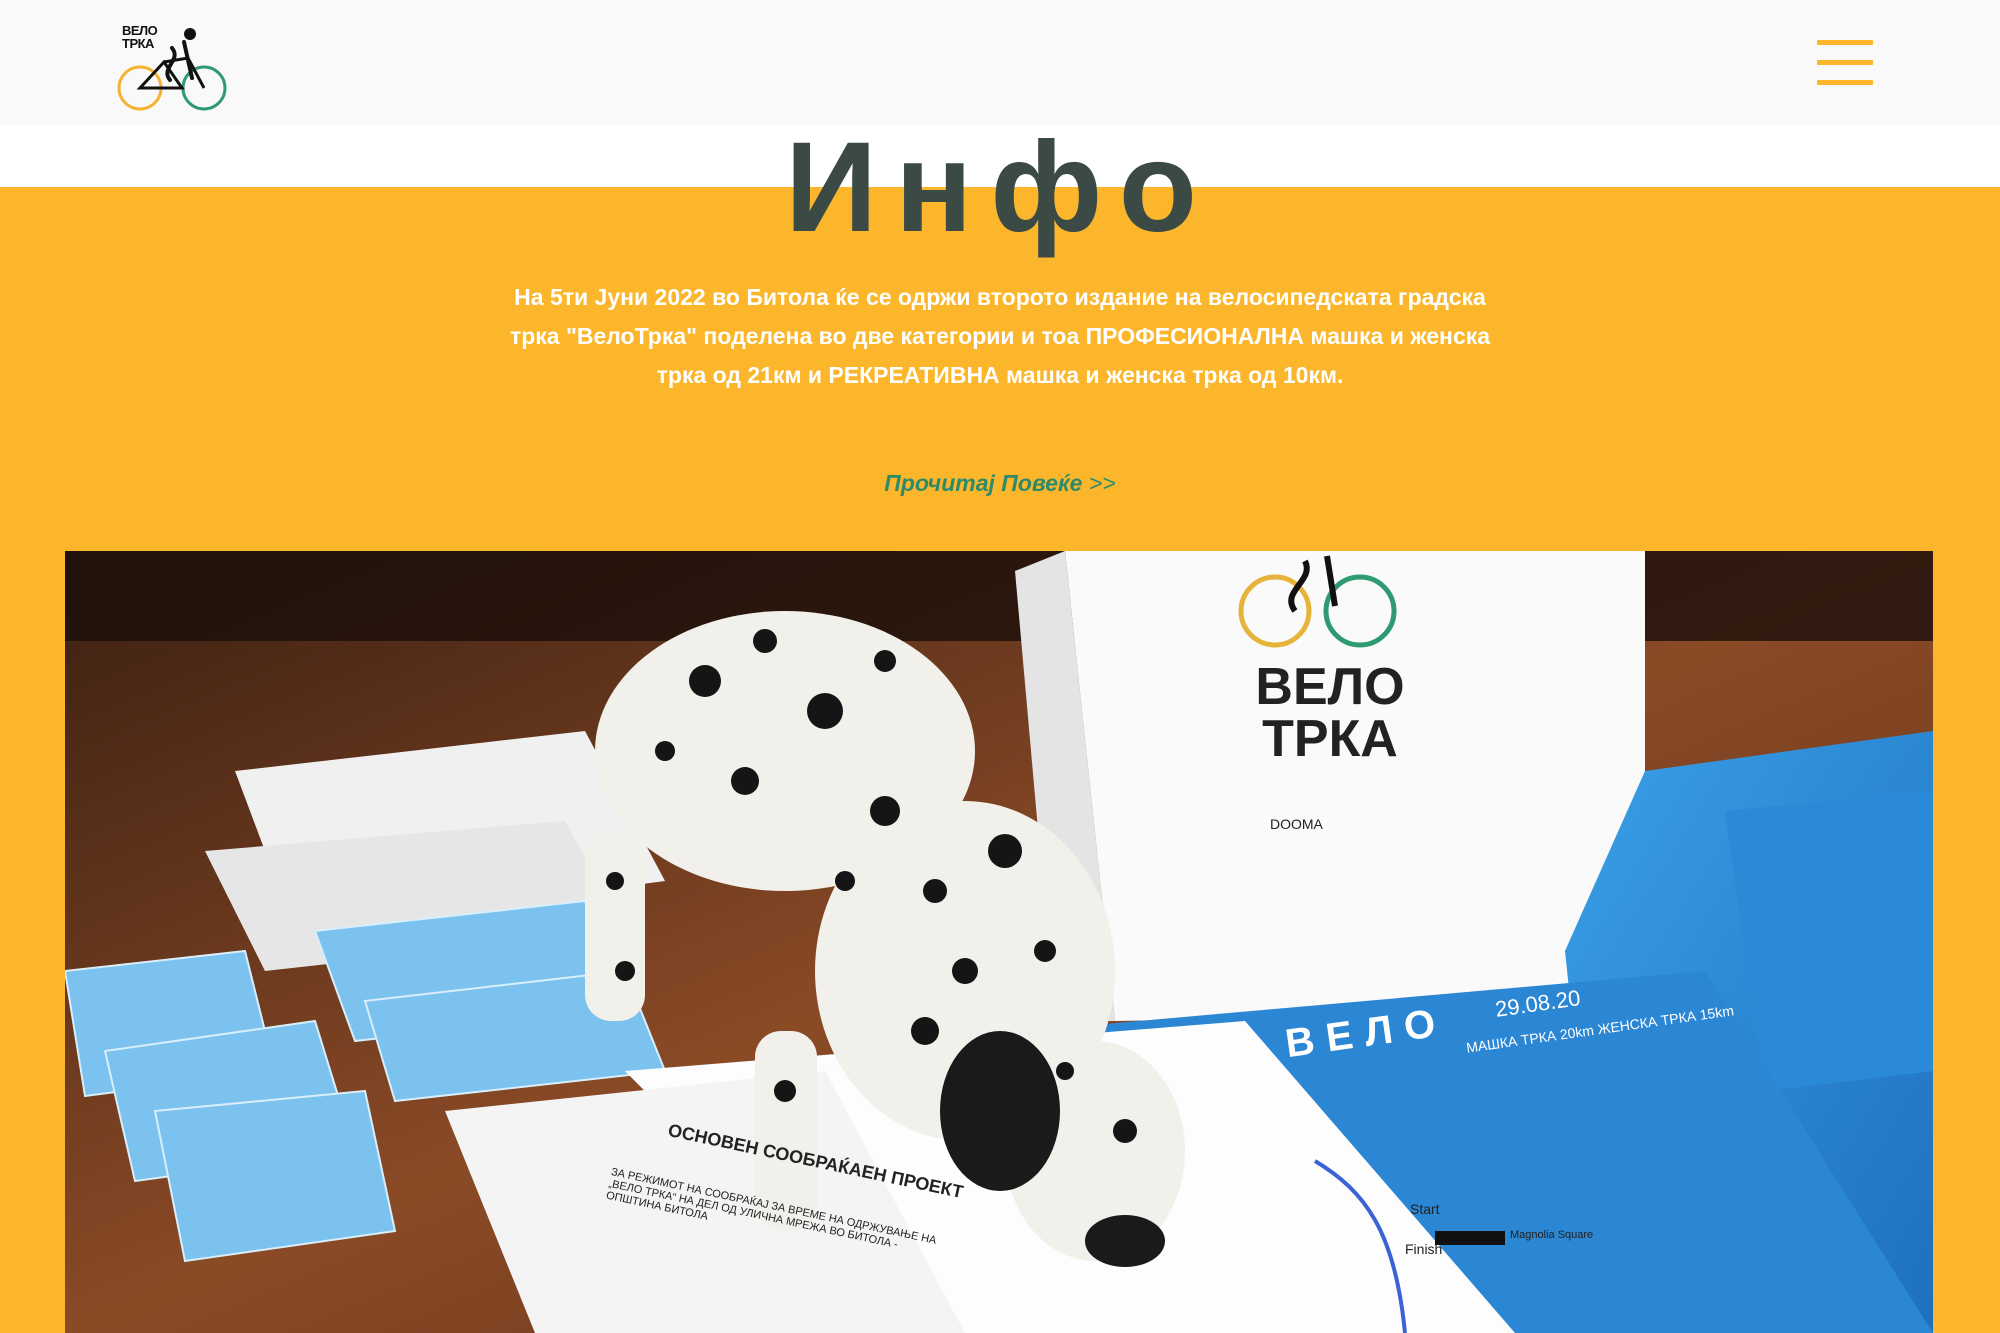  I want to click on map-start-label: Start, so click(1425, 1209).